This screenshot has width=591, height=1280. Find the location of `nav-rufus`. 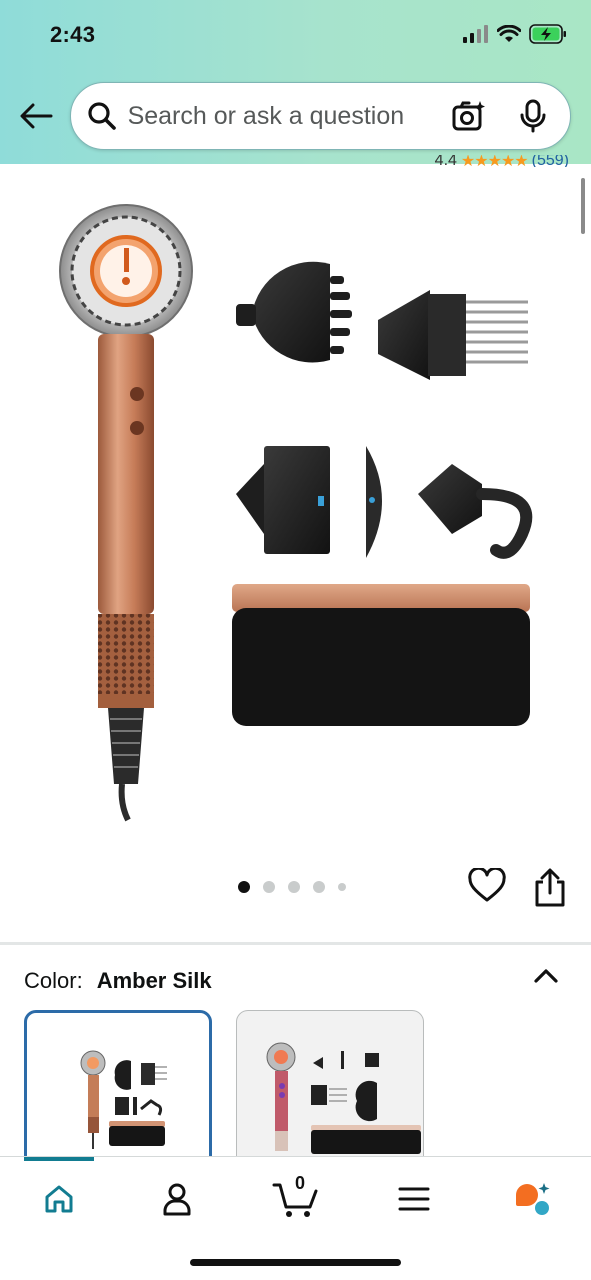

nav-rufus is located at coordinates (532, 1199).